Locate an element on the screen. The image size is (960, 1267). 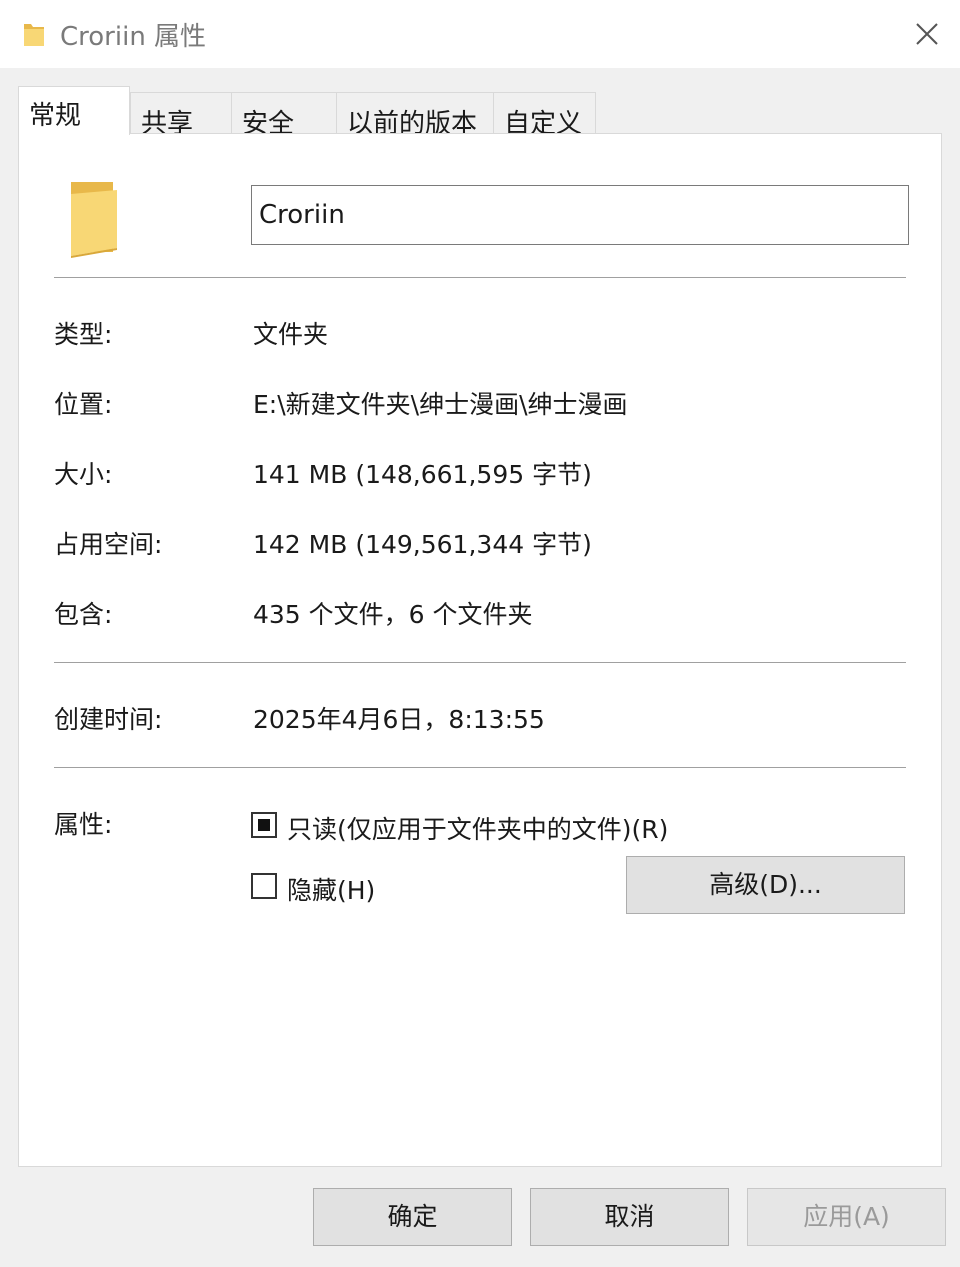
size-on-disk-value: 142 MB (149,561,344 字节) is located at coordinates (422, 544).